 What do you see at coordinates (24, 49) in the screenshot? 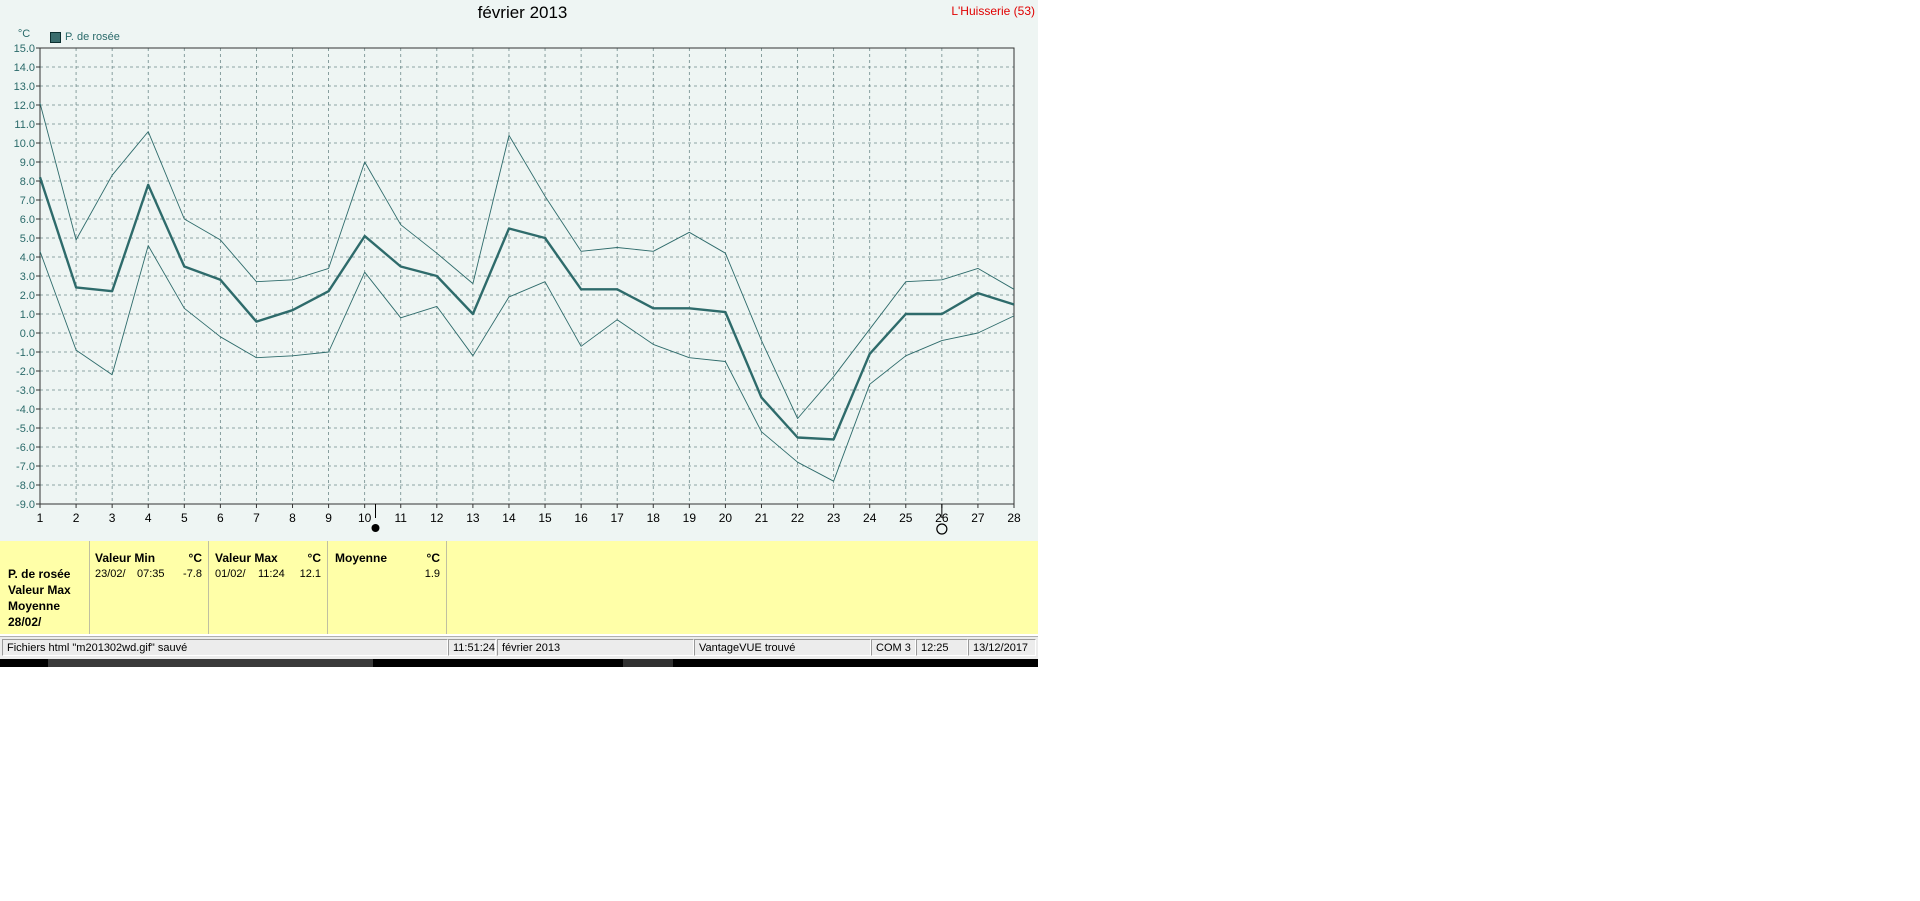
I see `y-tick-label: 15.0` at bounding box center [24, 49].